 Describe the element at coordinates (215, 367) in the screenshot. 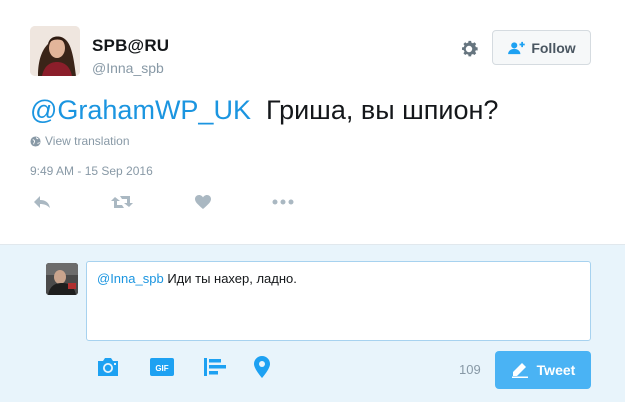

I see `poll-icon` at that location.